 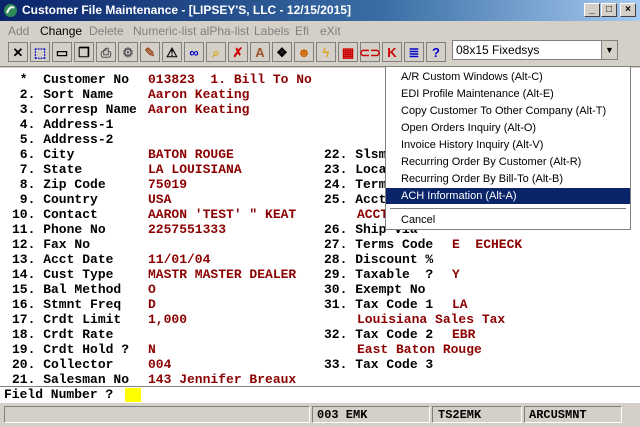 I want to click on menu-add: Add, so click(x=18, y=31).